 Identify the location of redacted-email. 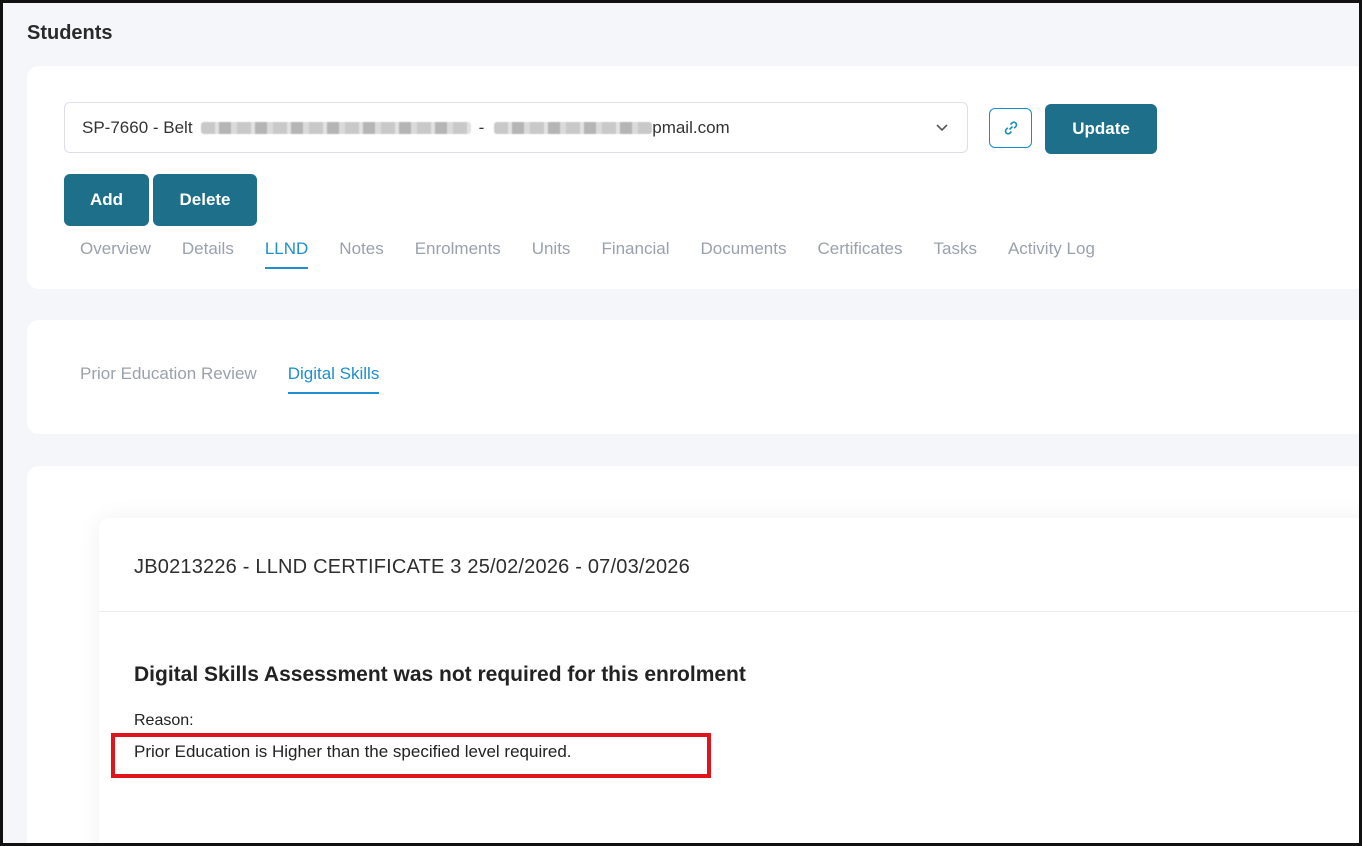
(573, 127).